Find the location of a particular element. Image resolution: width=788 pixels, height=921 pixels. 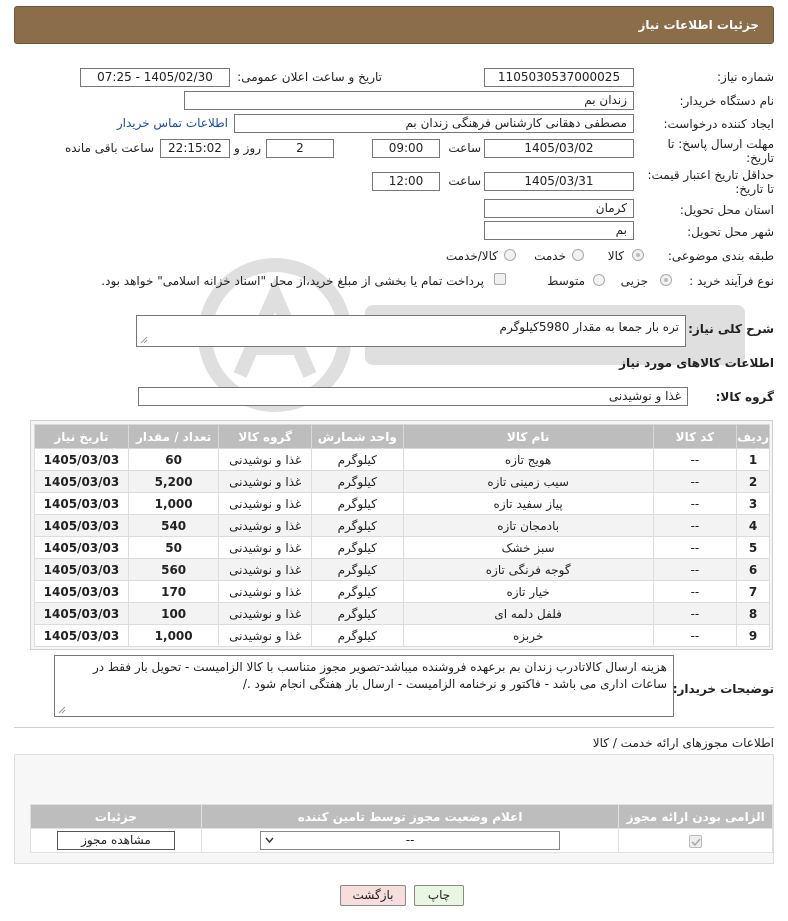

license-required-checkbox is located at coordinates (696, 841).